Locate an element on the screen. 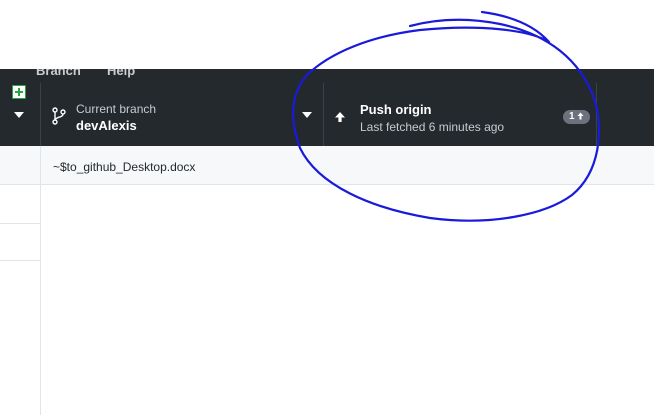 The image size is (654, 415). last-fetched-text: Last fetched 6 minutes ago is located at coordinates (432, 127).